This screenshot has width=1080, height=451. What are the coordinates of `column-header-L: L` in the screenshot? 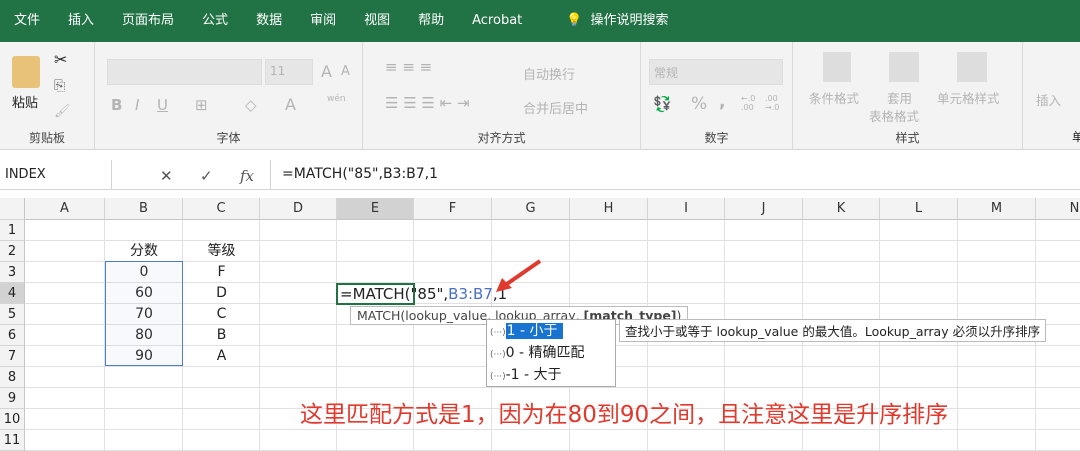 It's located at (919, 209).